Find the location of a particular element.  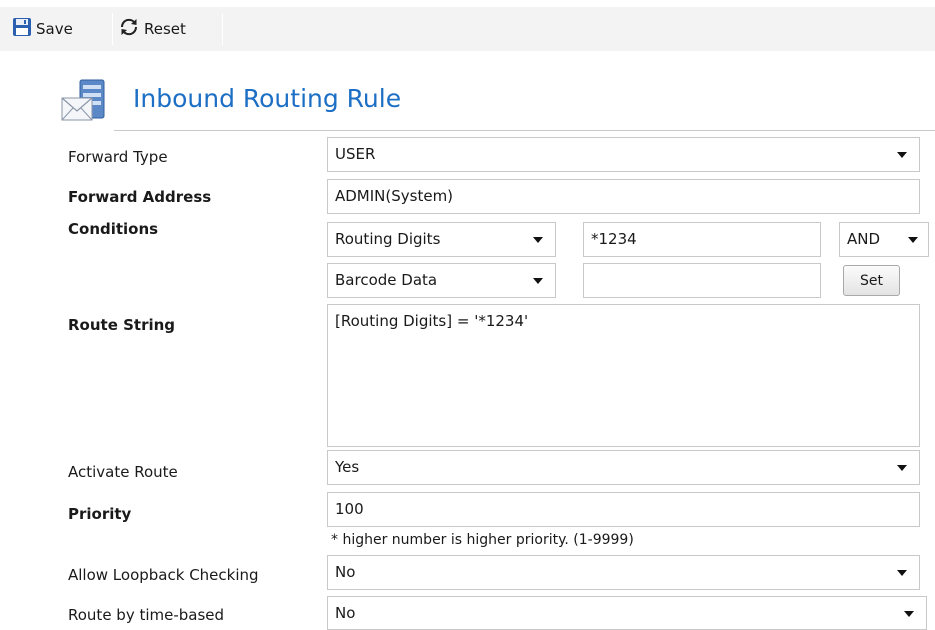

save-label: Save is located at coordinates (54, 29).